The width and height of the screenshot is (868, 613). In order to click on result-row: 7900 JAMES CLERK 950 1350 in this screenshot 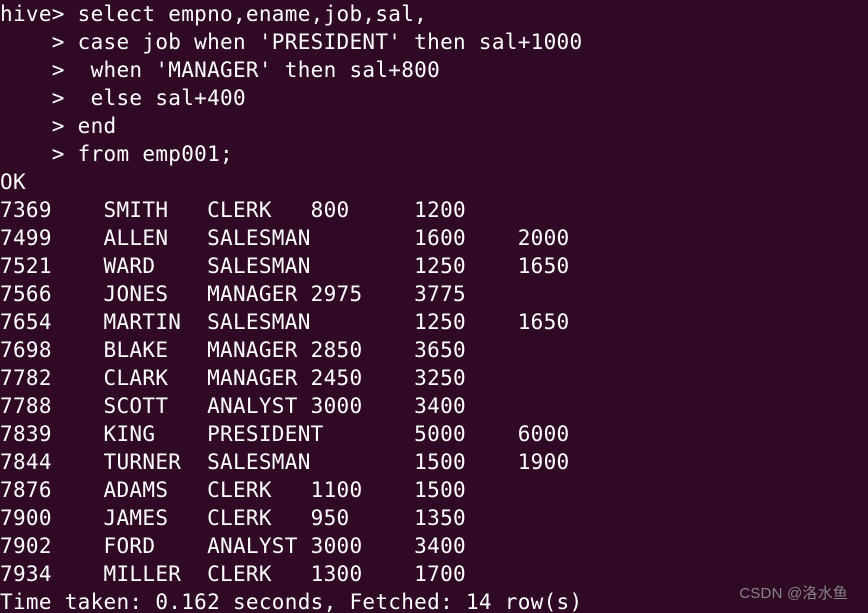, I will do `click(233, 518)`.